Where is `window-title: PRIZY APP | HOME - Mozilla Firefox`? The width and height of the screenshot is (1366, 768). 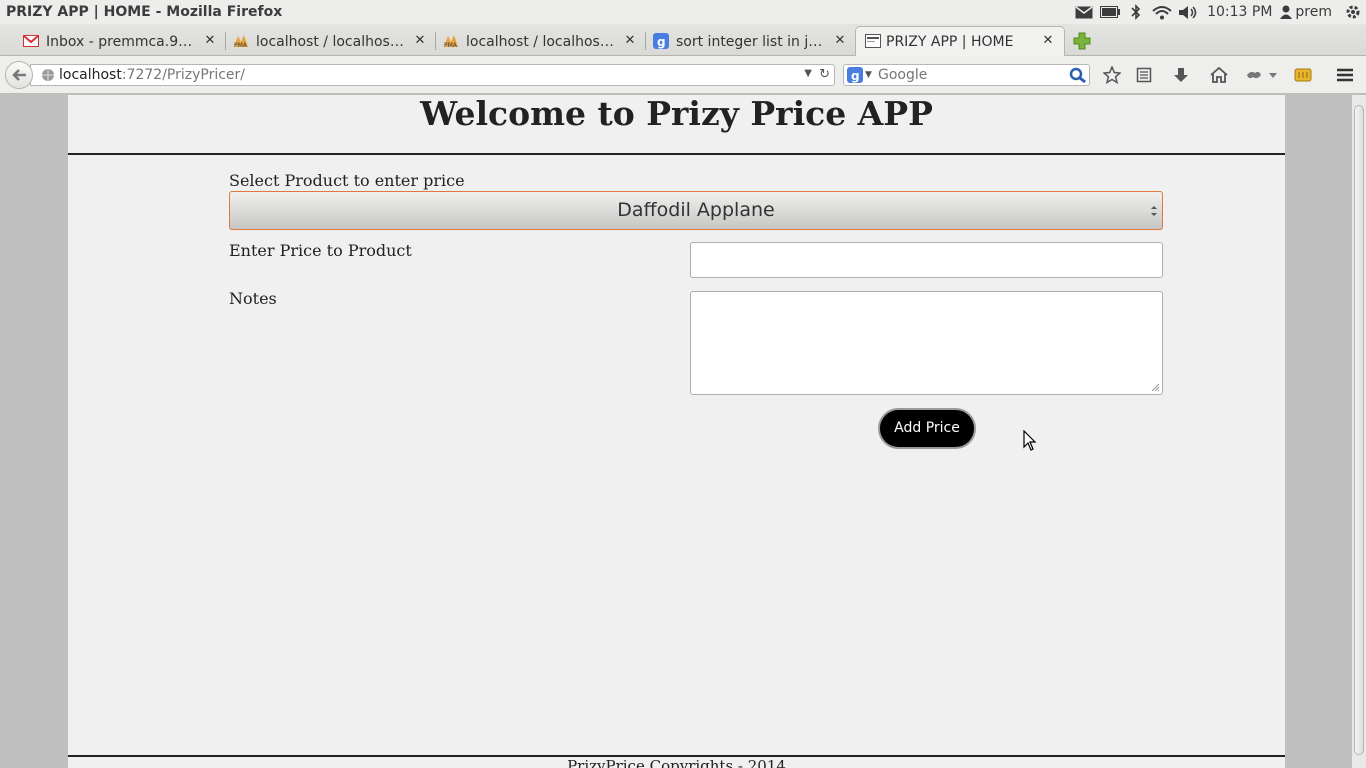 window-title: PRIZY APP | HOME - Mozilla Firefox is located at coordinates (144, 12).